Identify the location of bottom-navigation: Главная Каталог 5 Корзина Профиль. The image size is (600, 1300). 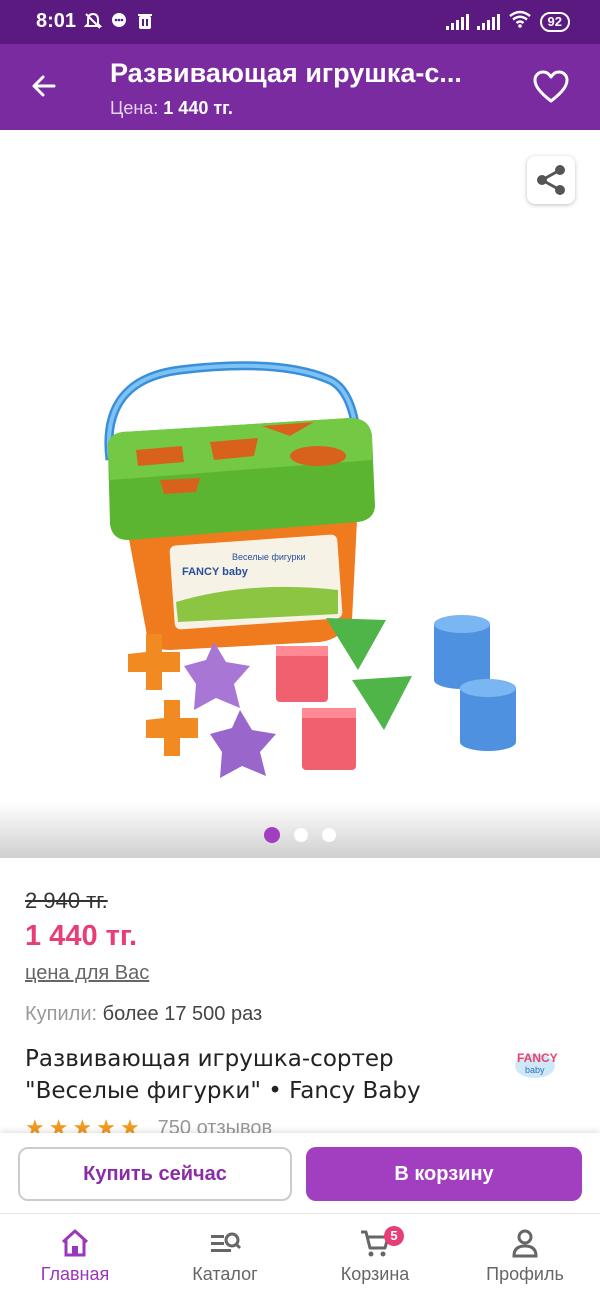
(300, 1256).